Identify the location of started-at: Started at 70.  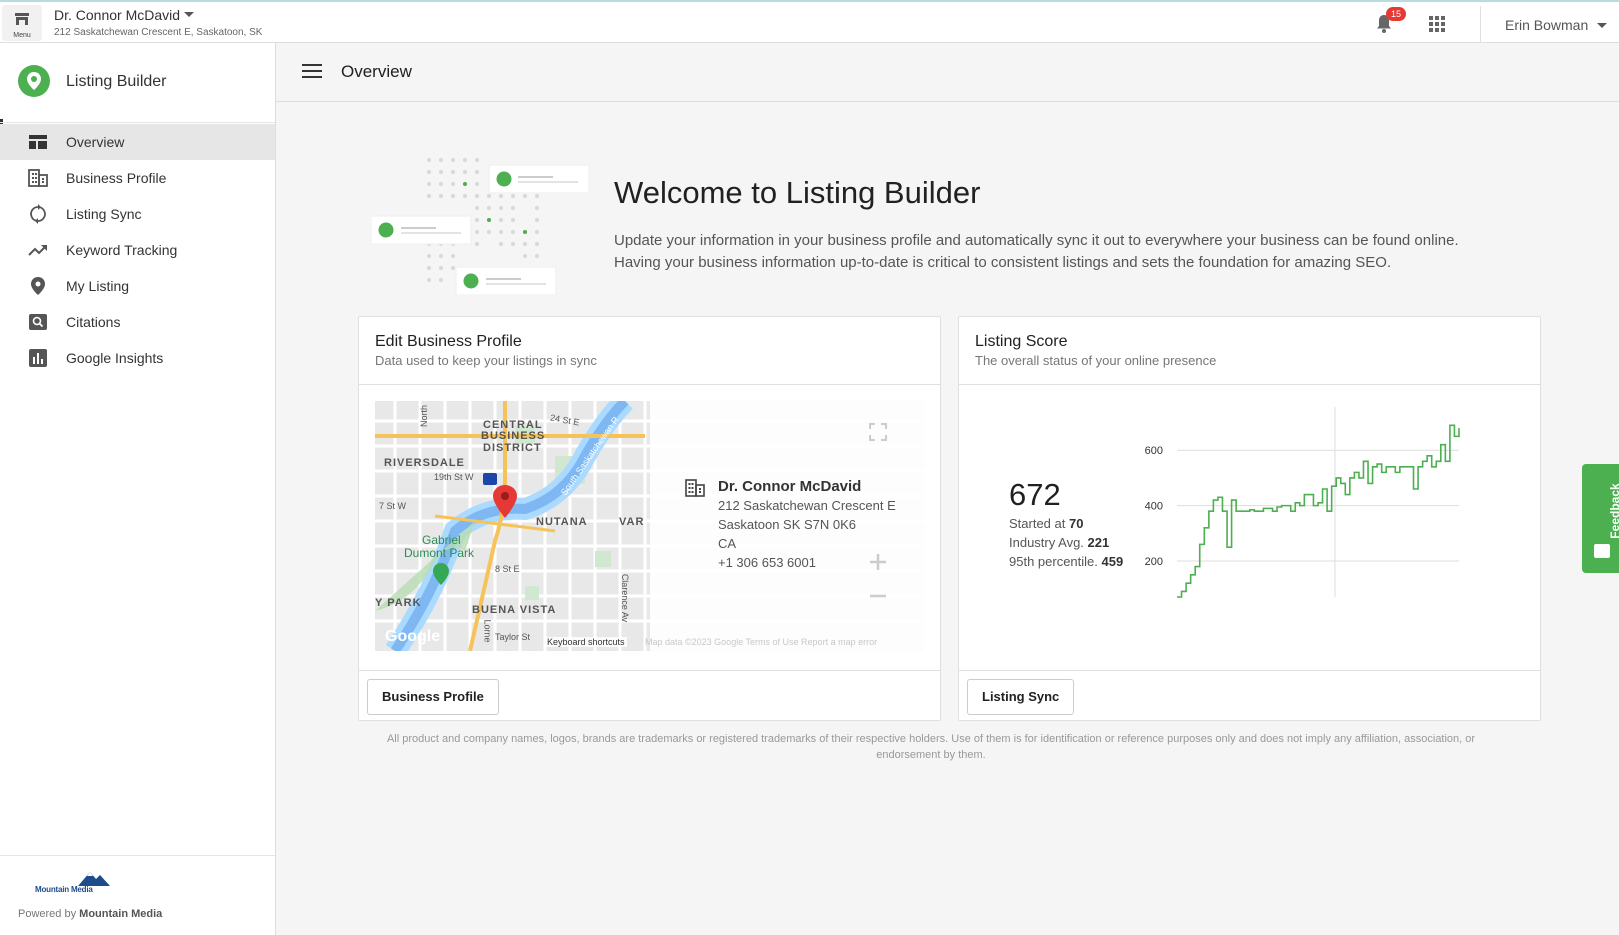
(1046, 523).